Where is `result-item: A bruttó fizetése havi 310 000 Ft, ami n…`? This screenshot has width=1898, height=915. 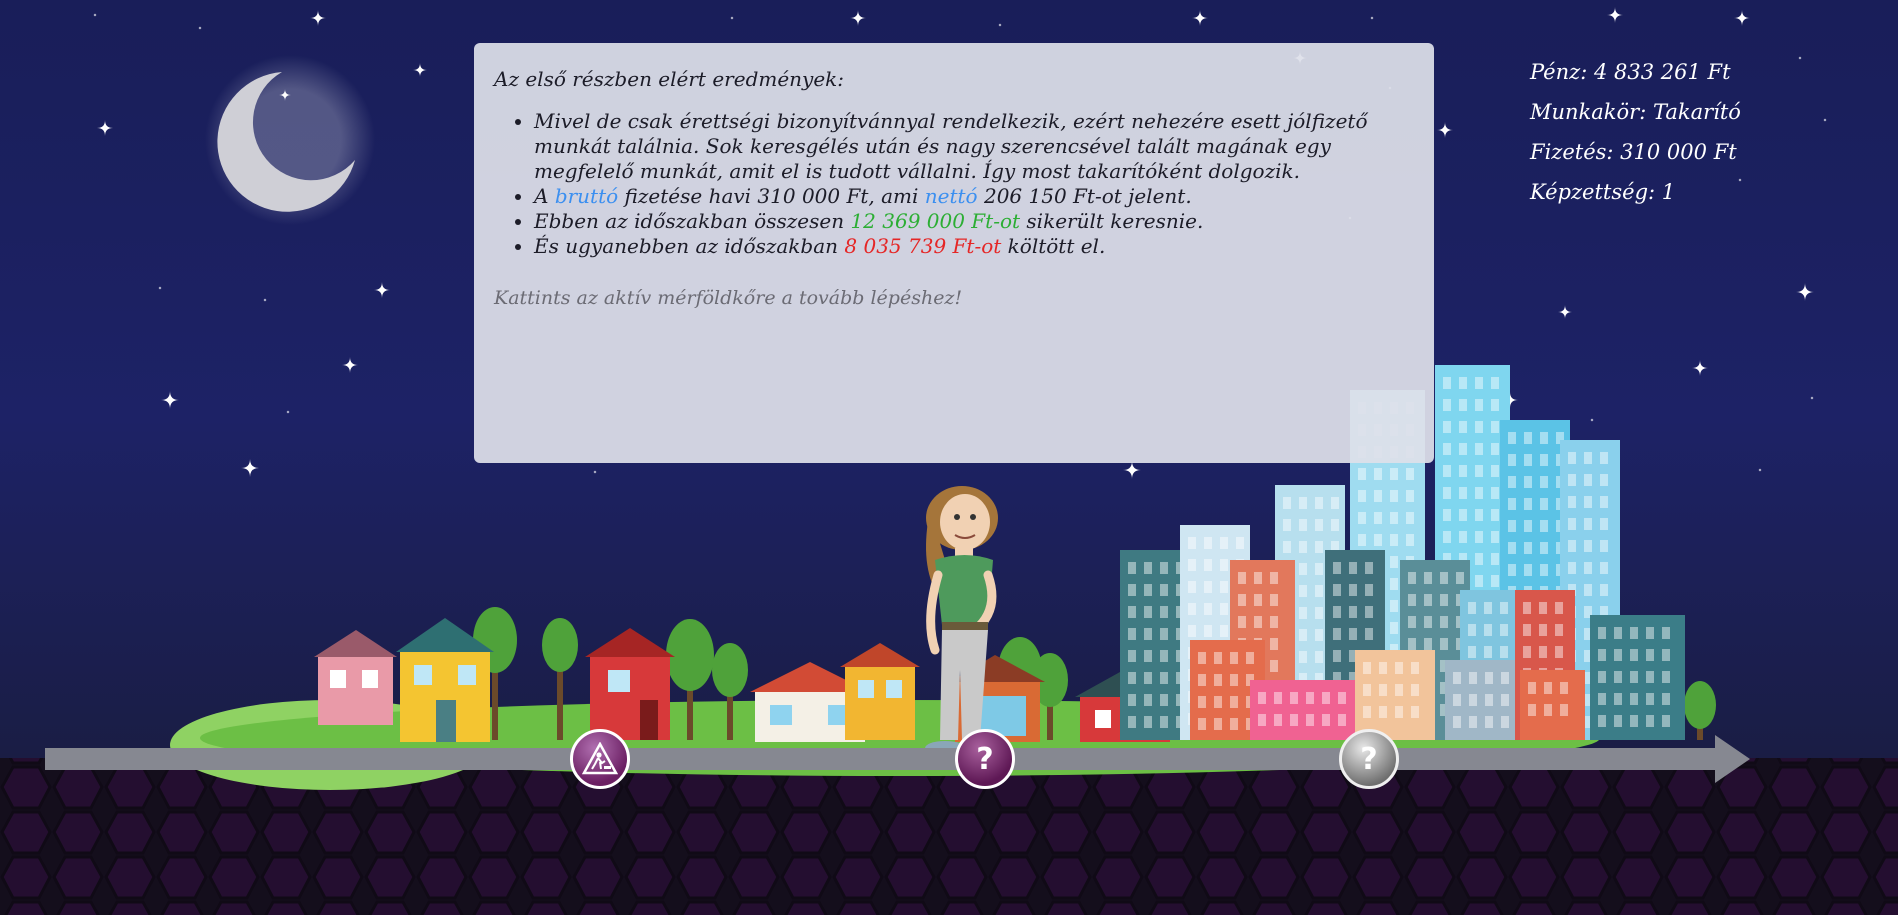 result-item: A bruttó fizetése havi 310 000 Ft, ami n… is located at coordinates (974, 196).